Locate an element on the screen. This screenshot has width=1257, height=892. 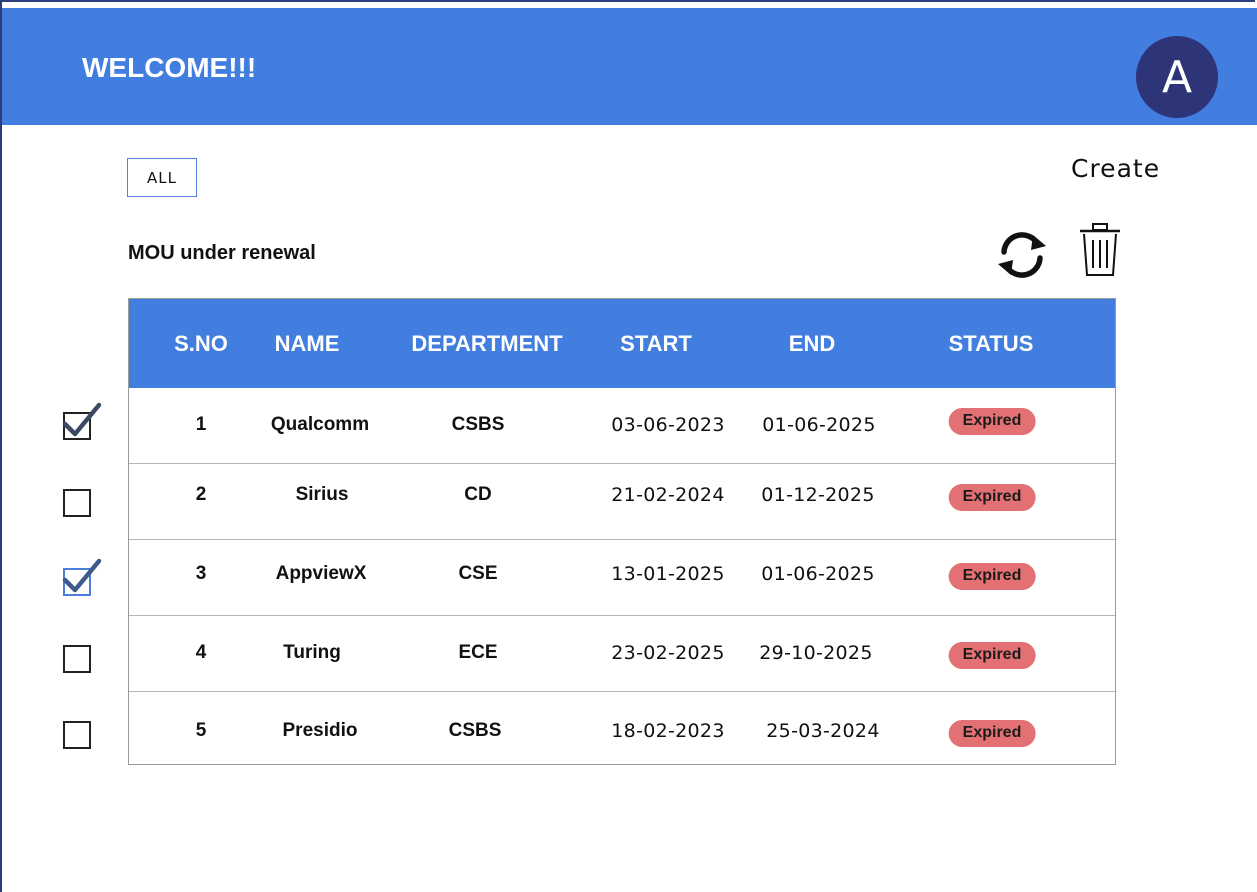
column-header-start: START is located at coordinates (656, 344).